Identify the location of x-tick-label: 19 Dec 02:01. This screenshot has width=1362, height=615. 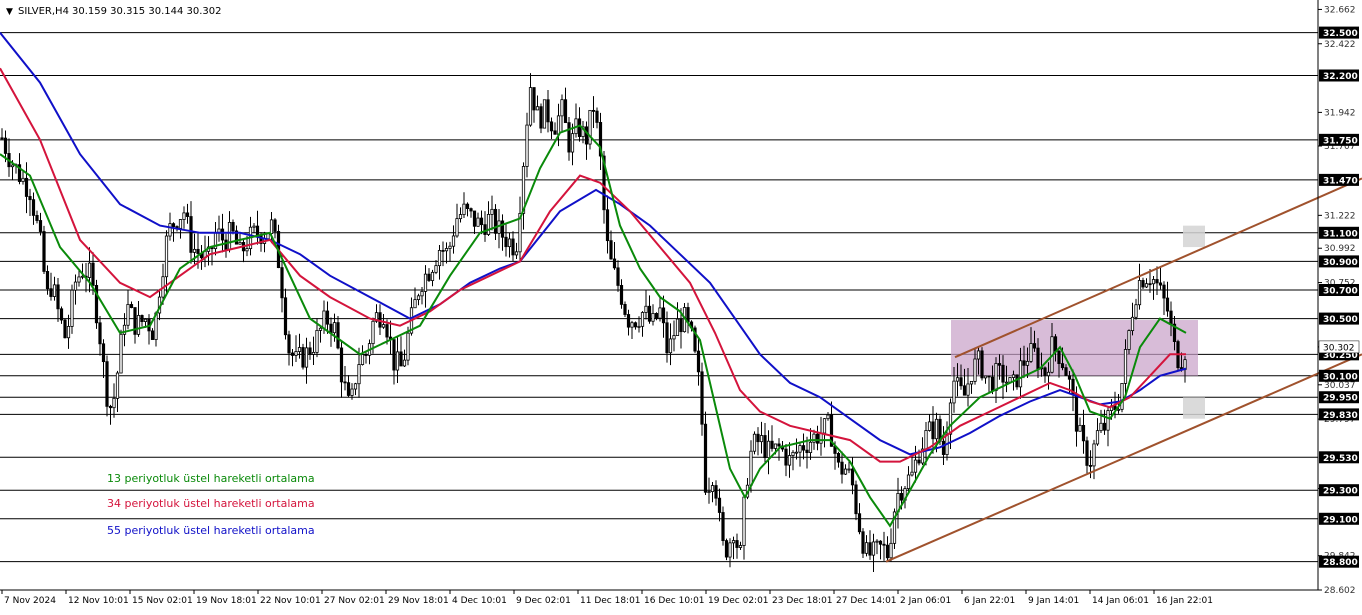
(738, 601).